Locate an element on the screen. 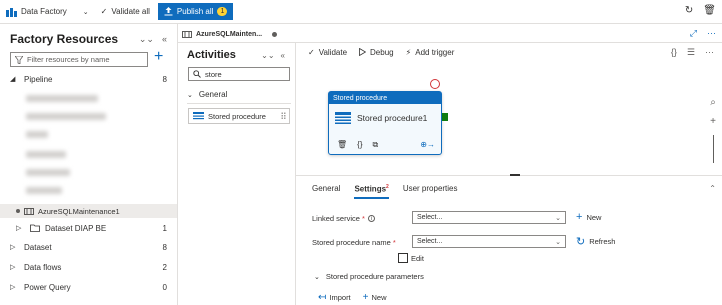 The image size is (722, 305). dataset-label: Dataset is located at coordinates (38, 247).